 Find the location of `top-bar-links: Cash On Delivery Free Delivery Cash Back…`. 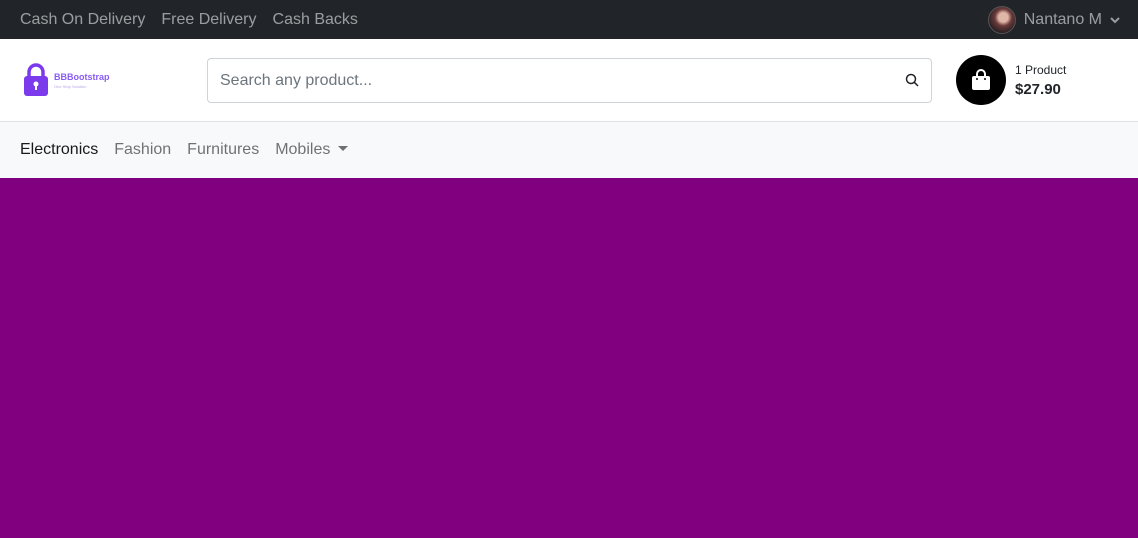

top-bar-links: Cash On Delivery Free Delivery Cash Back… is located at coordinates (189, 20).